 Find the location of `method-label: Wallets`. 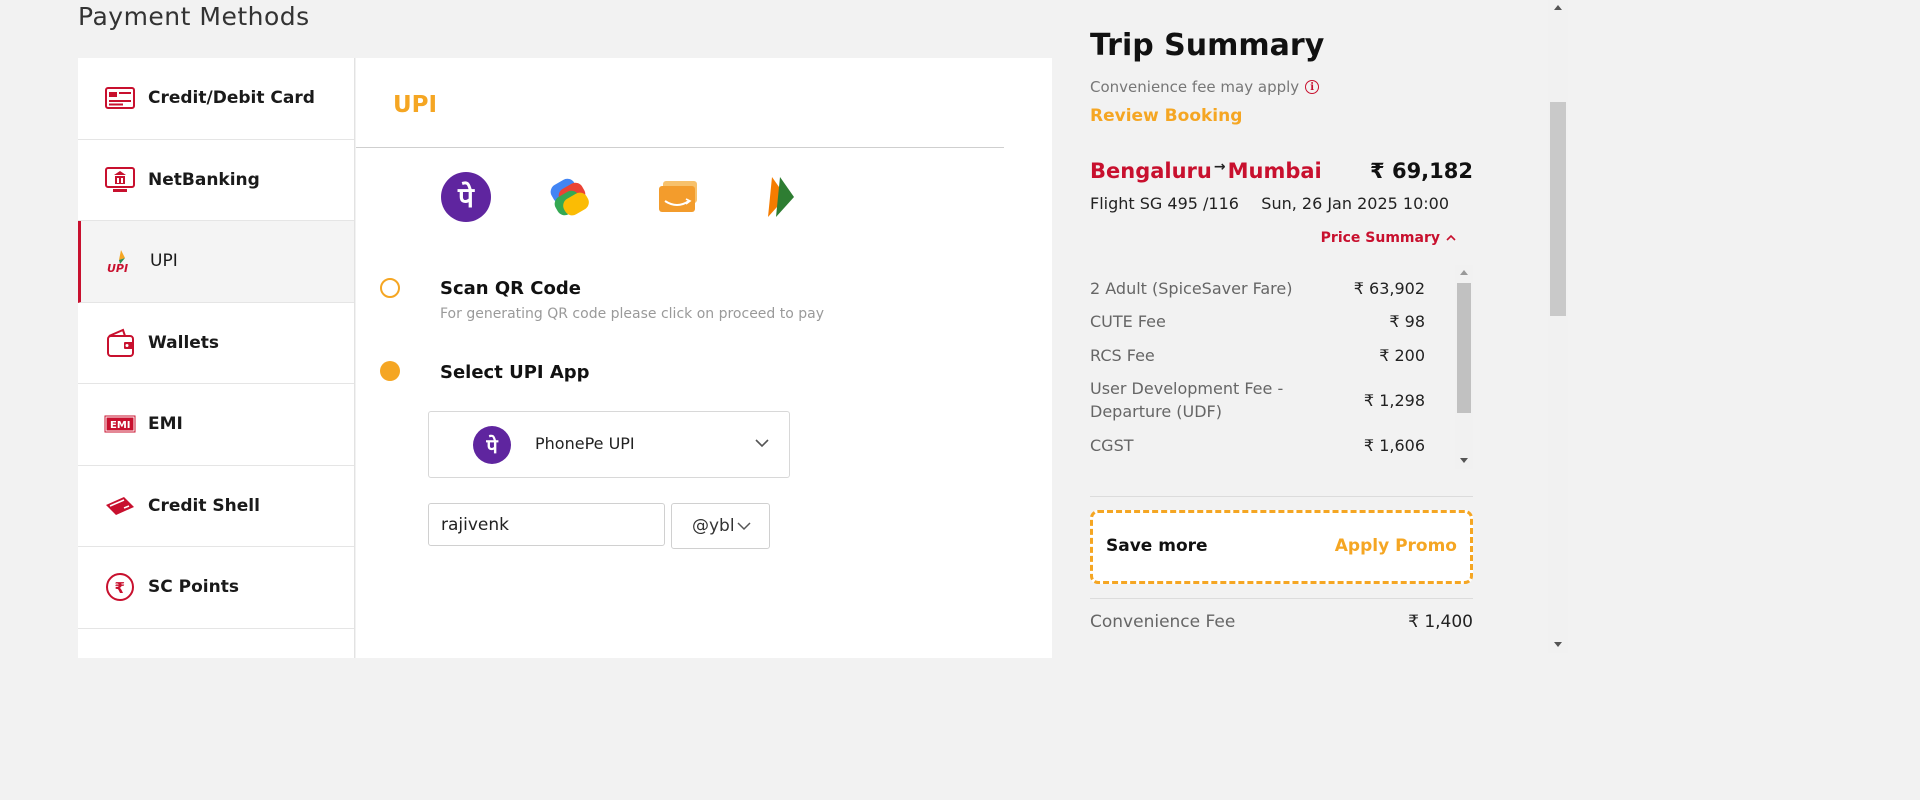

method-label: Wallets is located at coordinates (184, 342).